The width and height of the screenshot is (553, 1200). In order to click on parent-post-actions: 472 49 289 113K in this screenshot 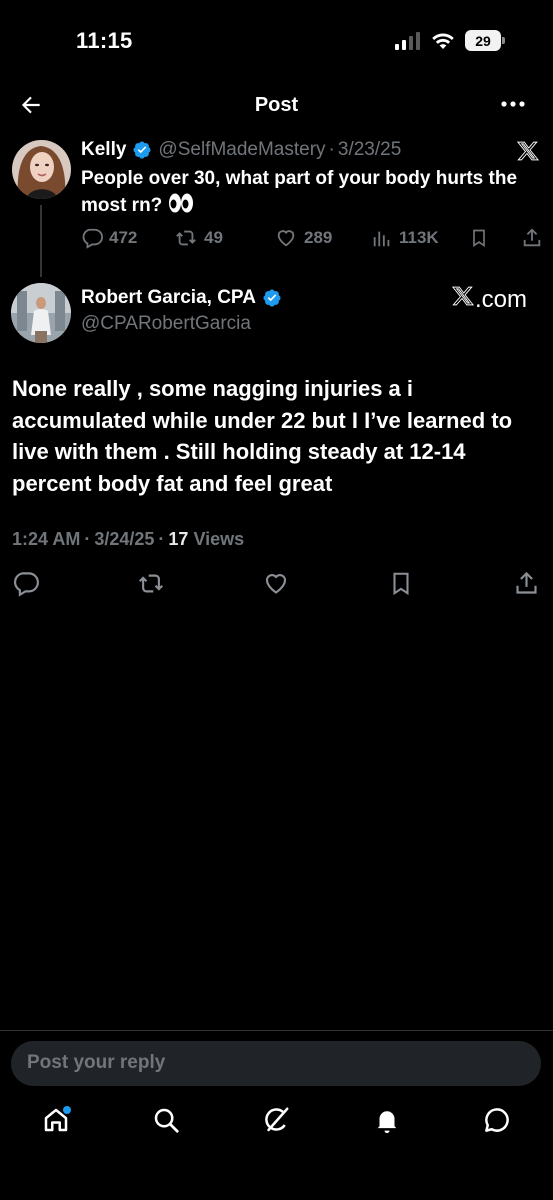, I will do `click(311, 239)`.